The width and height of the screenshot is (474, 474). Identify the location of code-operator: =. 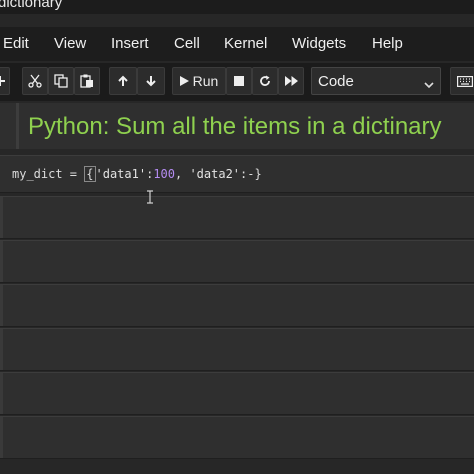
(73, 174).